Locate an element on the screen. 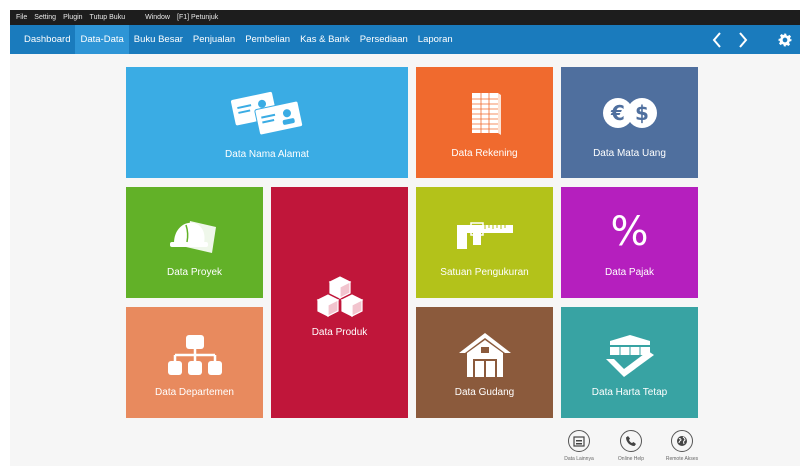 This screenshot has height=466, width=800. remote-akses-button: Remote Akses is located at coordinates (682, 446).